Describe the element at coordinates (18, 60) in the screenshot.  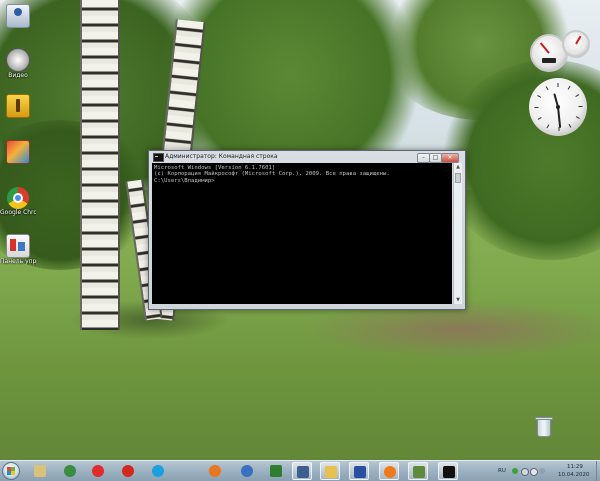
I see `film-reel-icon` at that location.